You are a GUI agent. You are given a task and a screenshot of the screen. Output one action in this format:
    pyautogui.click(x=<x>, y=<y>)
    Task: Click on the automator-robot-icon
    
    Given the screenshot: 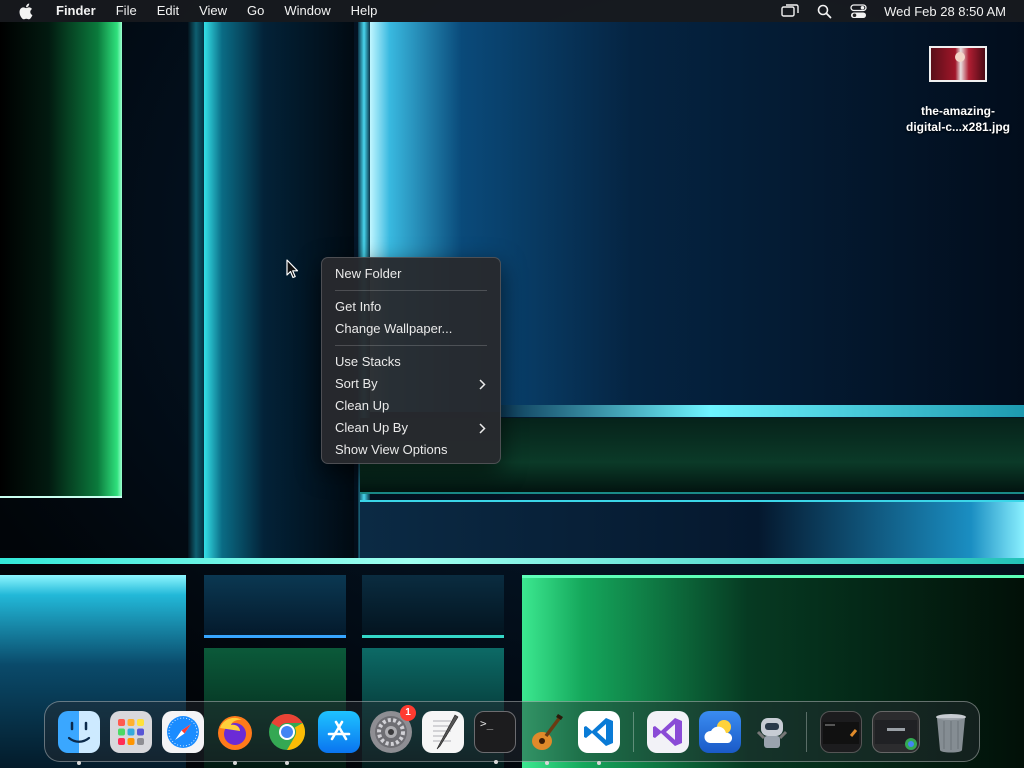 What is the action you would take?
    pyautogui.click(x=772, y=732)
    